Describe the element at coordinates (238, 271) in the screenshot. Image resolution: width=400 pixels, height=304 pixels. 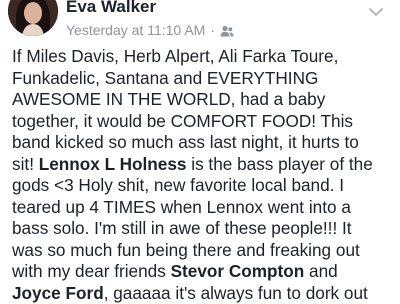
I see `tagged-friend-link: Stevor Compton` at that location.